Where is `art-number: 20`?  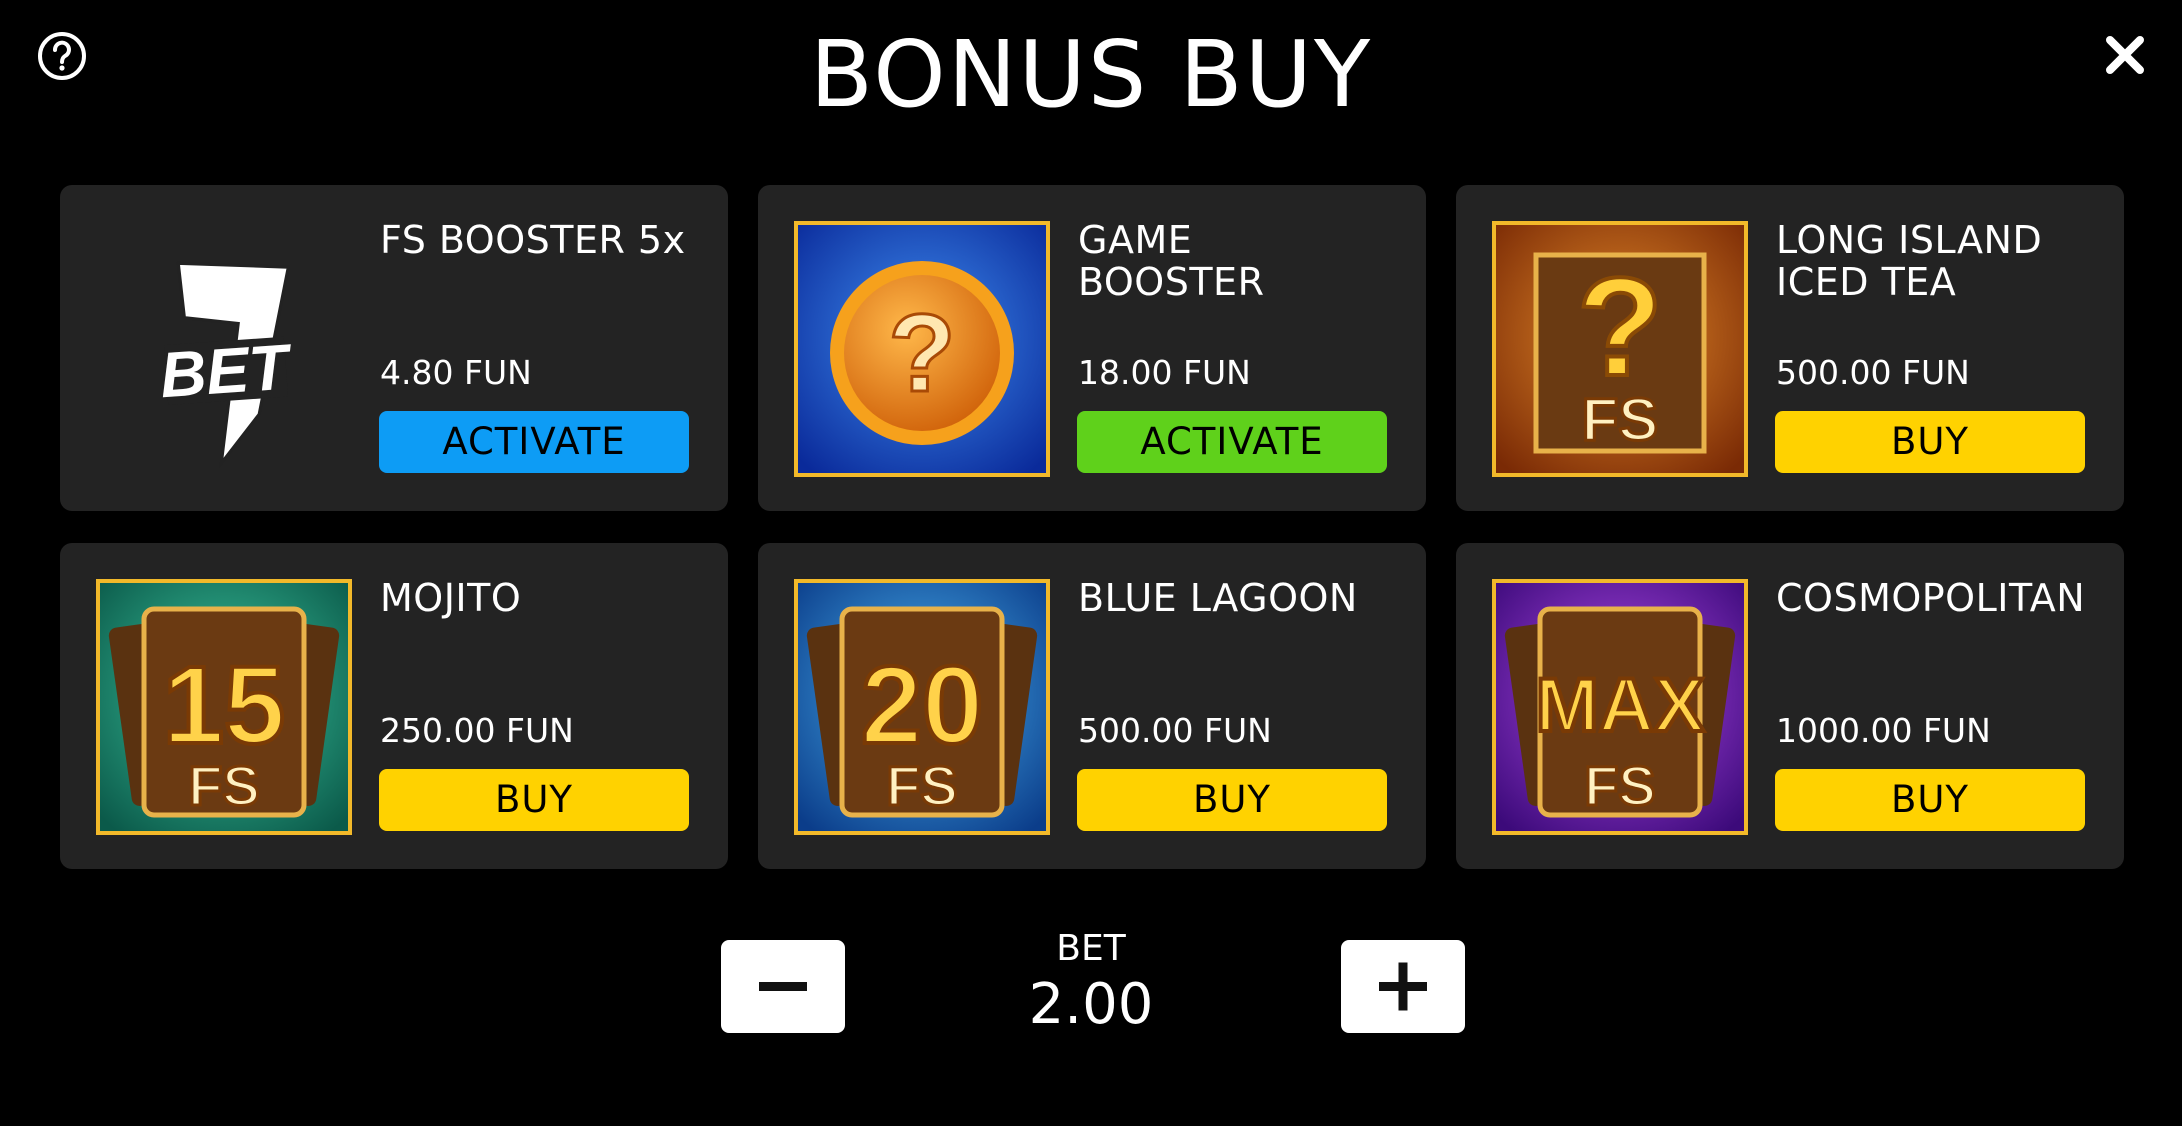
art-number: 20 is located at coordinates (922, 705).